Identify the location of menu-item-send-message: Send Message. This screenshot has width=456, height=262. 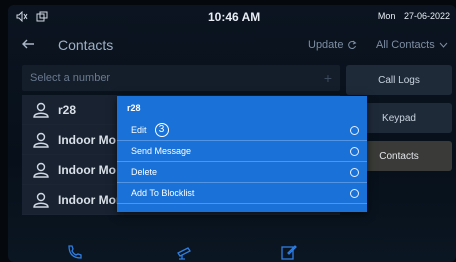
(242, 151).